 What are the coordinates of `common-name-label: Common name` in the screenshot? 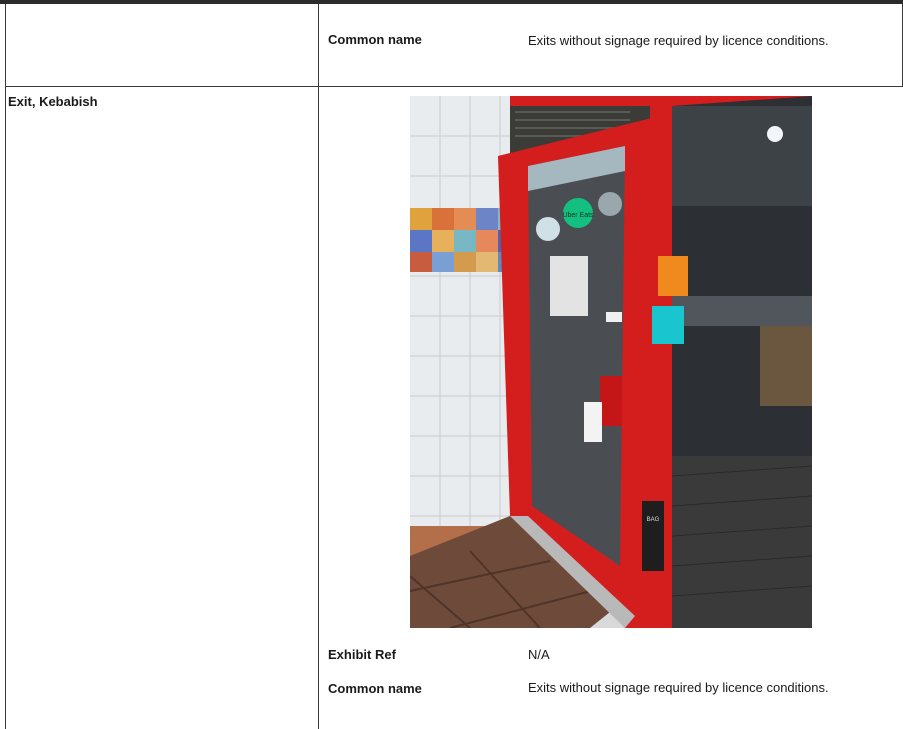 It's located at (375, 39).